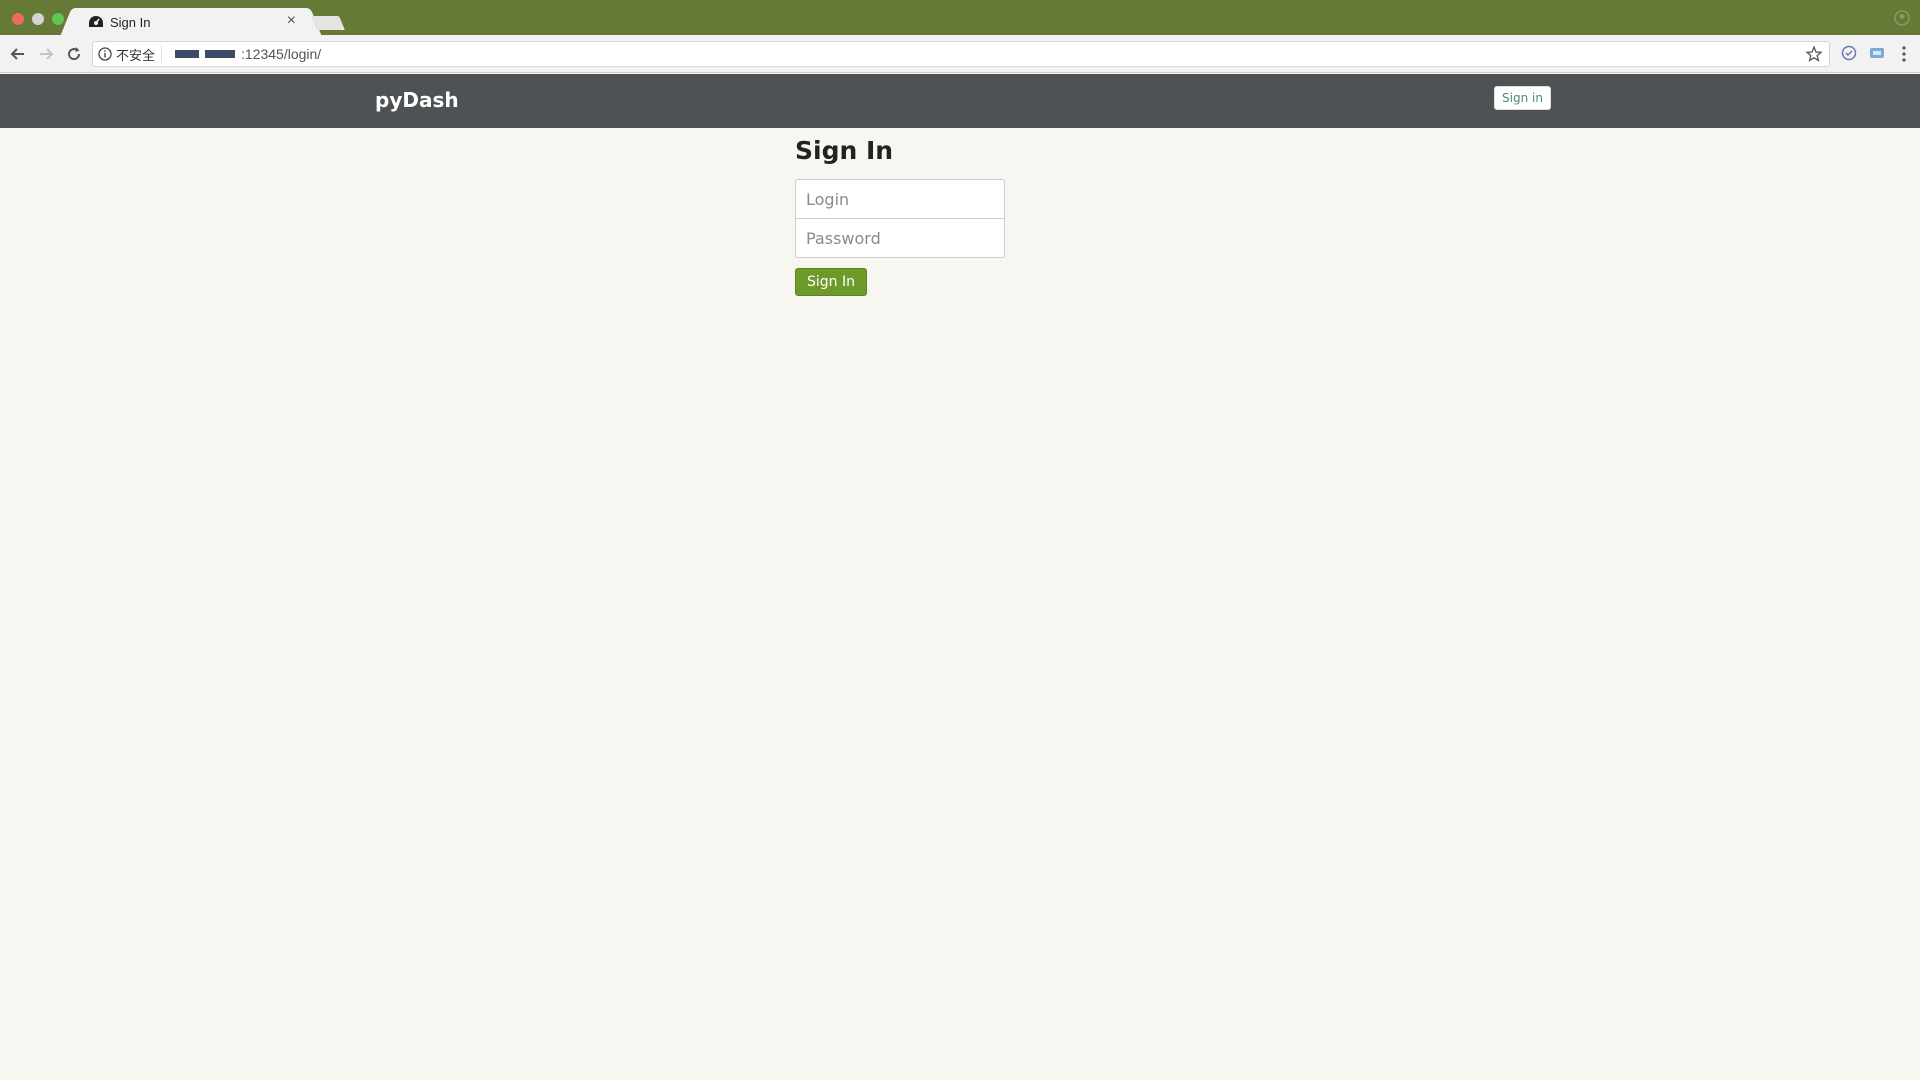  What do you see at coordinates (281, 54) in the screenshot?
I see `url-path: :12345/login/` at bounding box center [281, 54].